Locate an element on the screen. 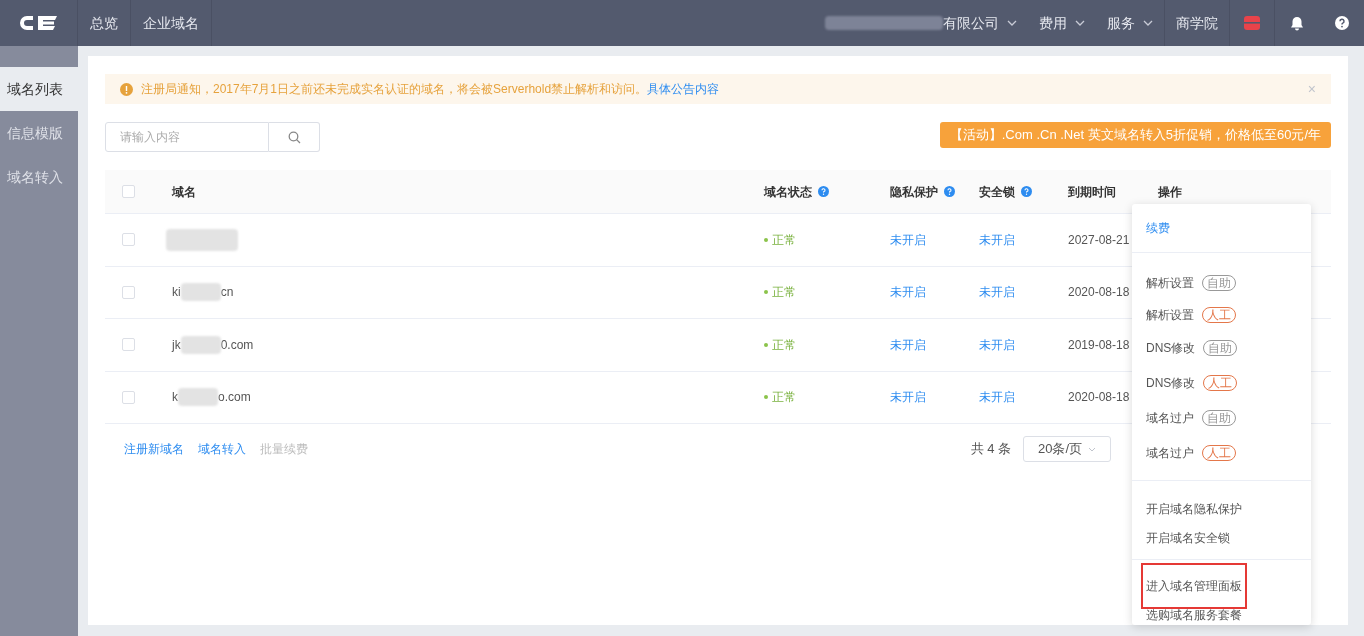 The height and width of the screenshot is (636, 1364). expiry-date: 2027-08-21 is located at coordinates (1099, 239).